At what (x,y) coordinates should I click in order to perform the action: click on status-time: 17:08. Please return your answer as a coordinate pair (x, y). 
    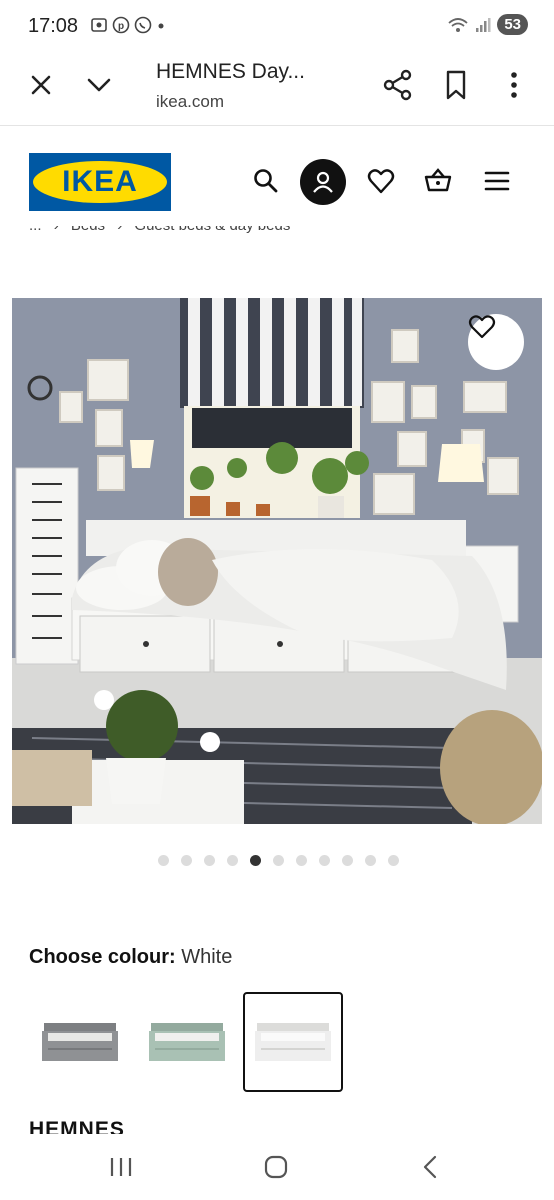
    Looking at the image, I should click on (53, 26).